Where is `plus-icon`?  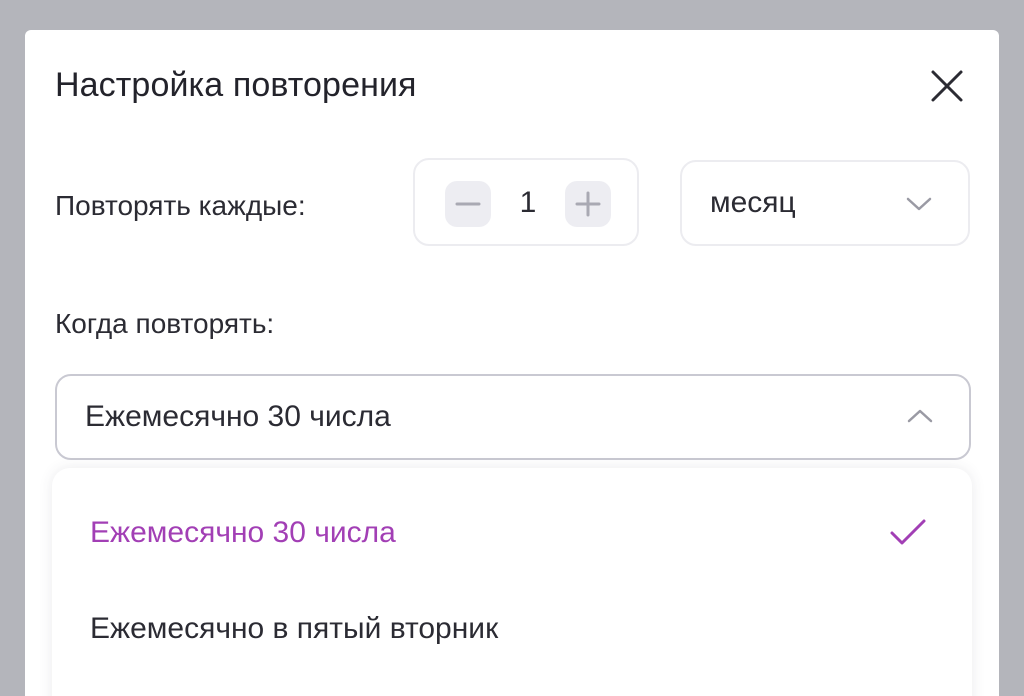 plus-icon is located at coordinates (588, 204).